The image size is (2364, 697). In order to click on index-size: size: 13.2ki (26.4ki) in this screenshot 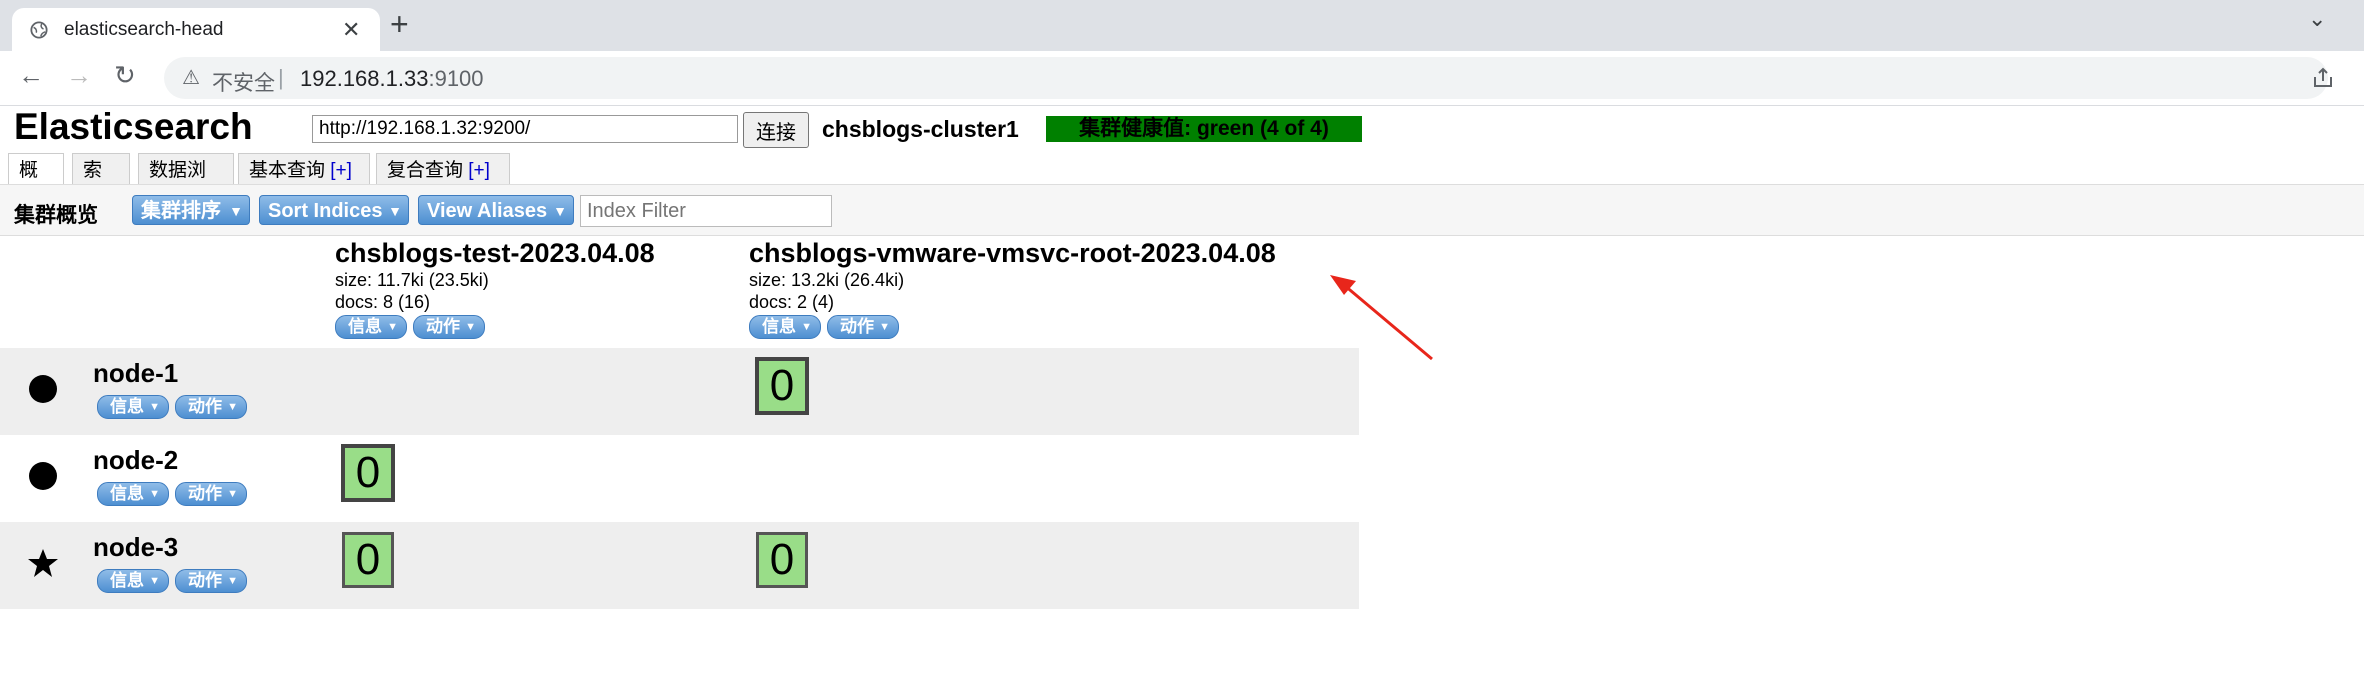, I will do `click(827, 280)`.